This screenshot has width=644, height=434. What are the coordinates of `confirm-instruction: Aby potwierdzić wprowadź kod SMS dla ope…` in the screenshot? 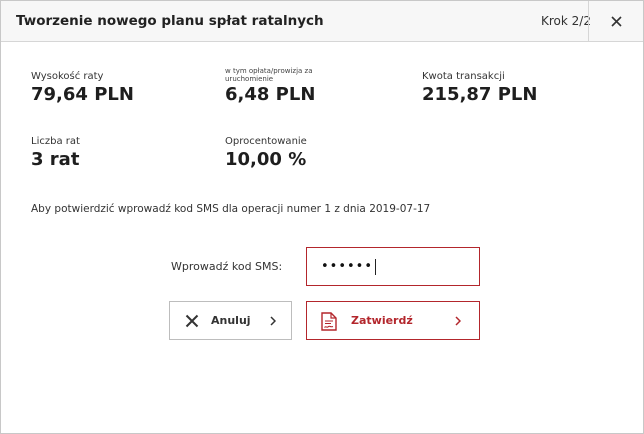 It's located at (231, 209).